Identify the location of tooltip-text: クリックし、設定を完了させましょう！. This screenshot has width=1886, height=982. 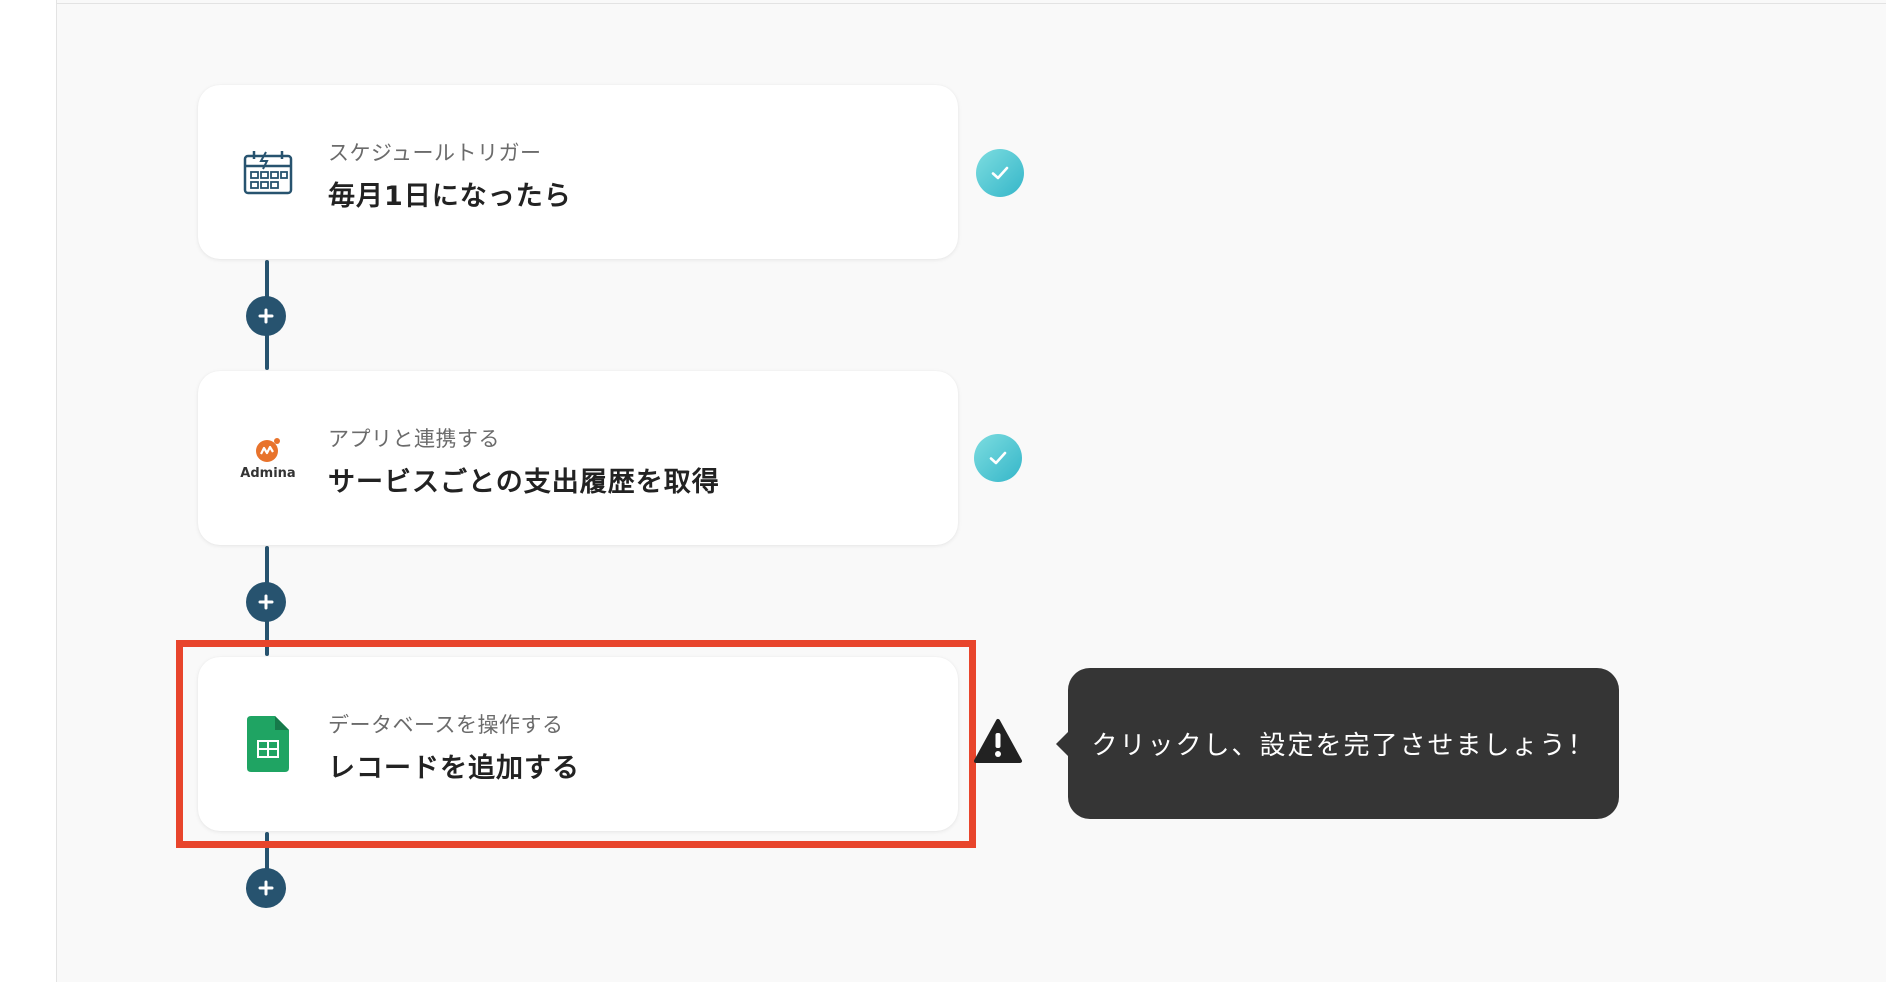
(1343, 746).